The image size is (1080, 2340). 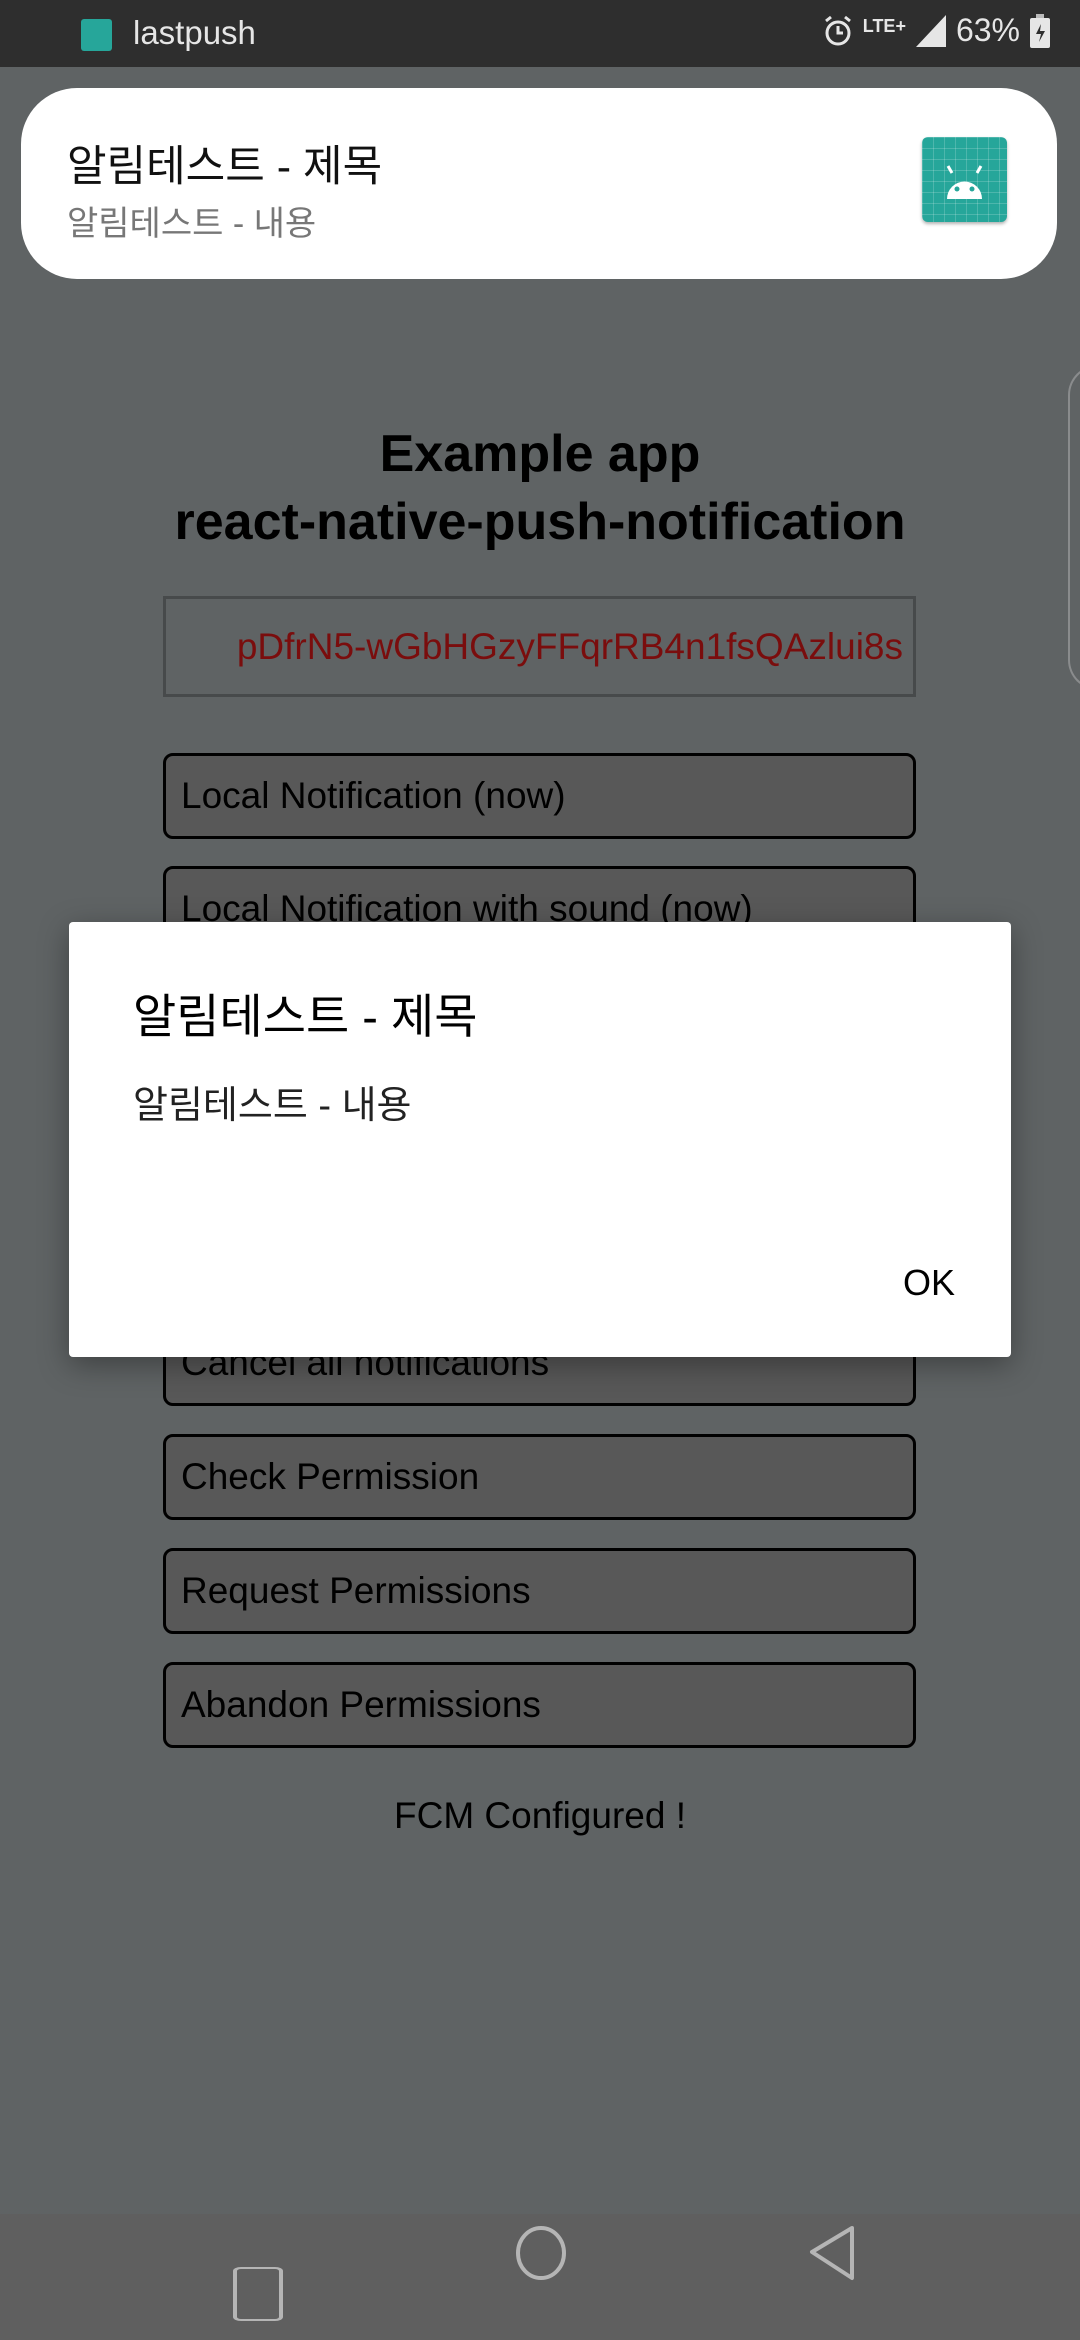 I want to click on check-permission-button: Check Permission, so click(x=539, y=1477).